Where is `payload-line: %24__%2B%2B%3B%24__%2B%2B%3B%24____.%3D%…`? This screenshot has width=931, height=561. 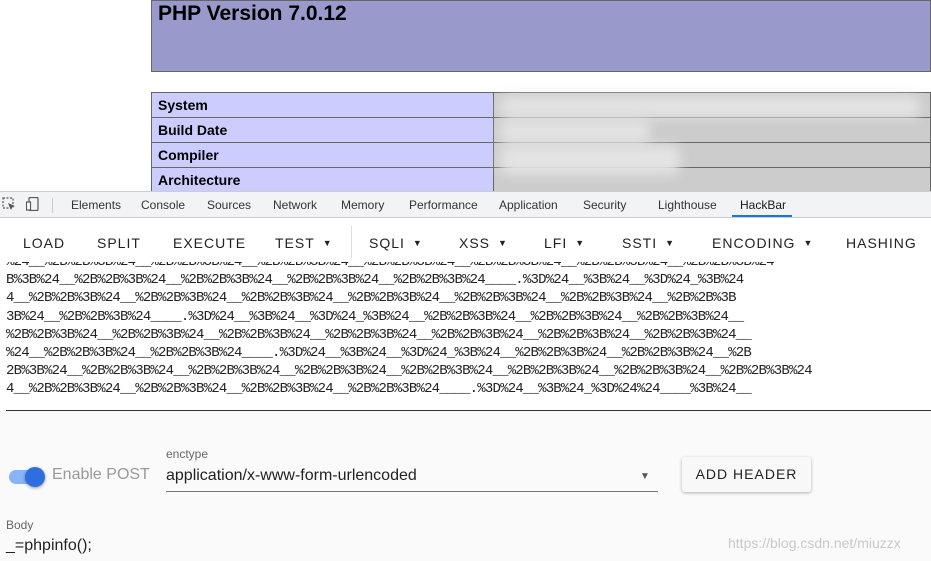 payload-line: %24__%2B%2B%3B%24__%2B%2B%3B%24____.%3D%… is located at coordinates (379, 353).